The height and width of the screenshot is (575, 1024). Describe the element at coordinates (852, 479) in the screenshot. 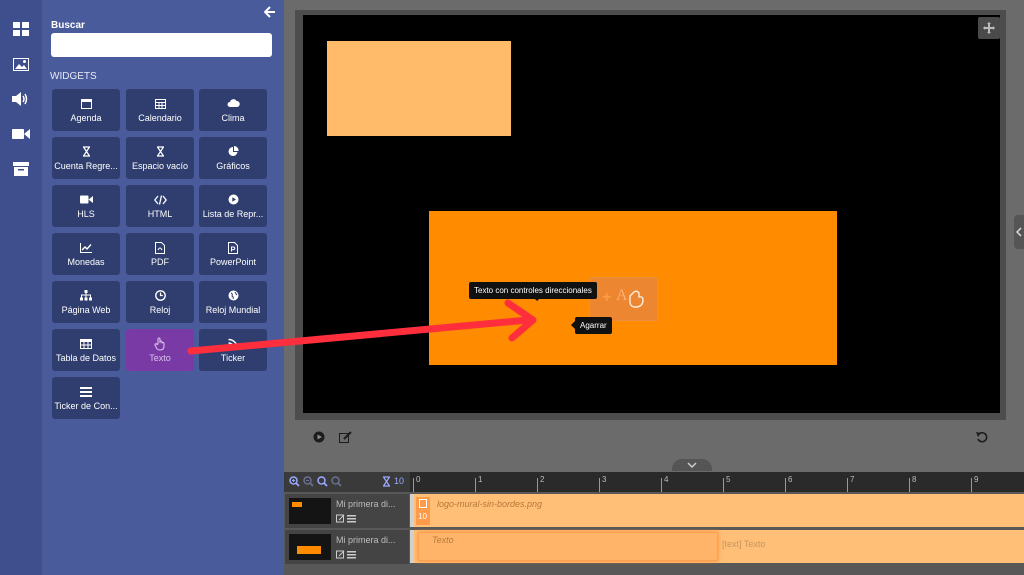

I see `ruler-tick-label: 7` at that location.